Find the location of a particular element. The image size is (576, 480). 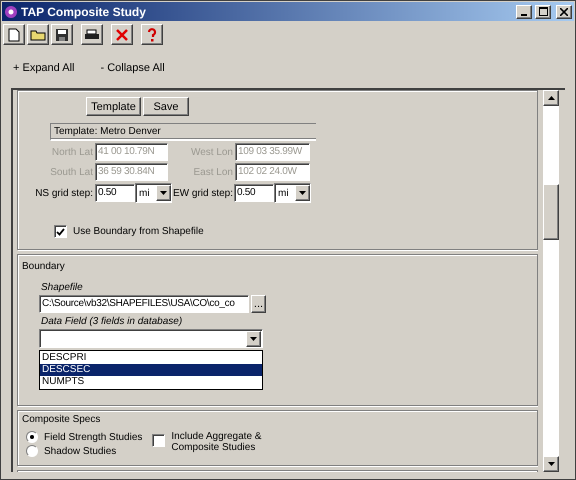

help-icon is located at coordinates (152, 35).